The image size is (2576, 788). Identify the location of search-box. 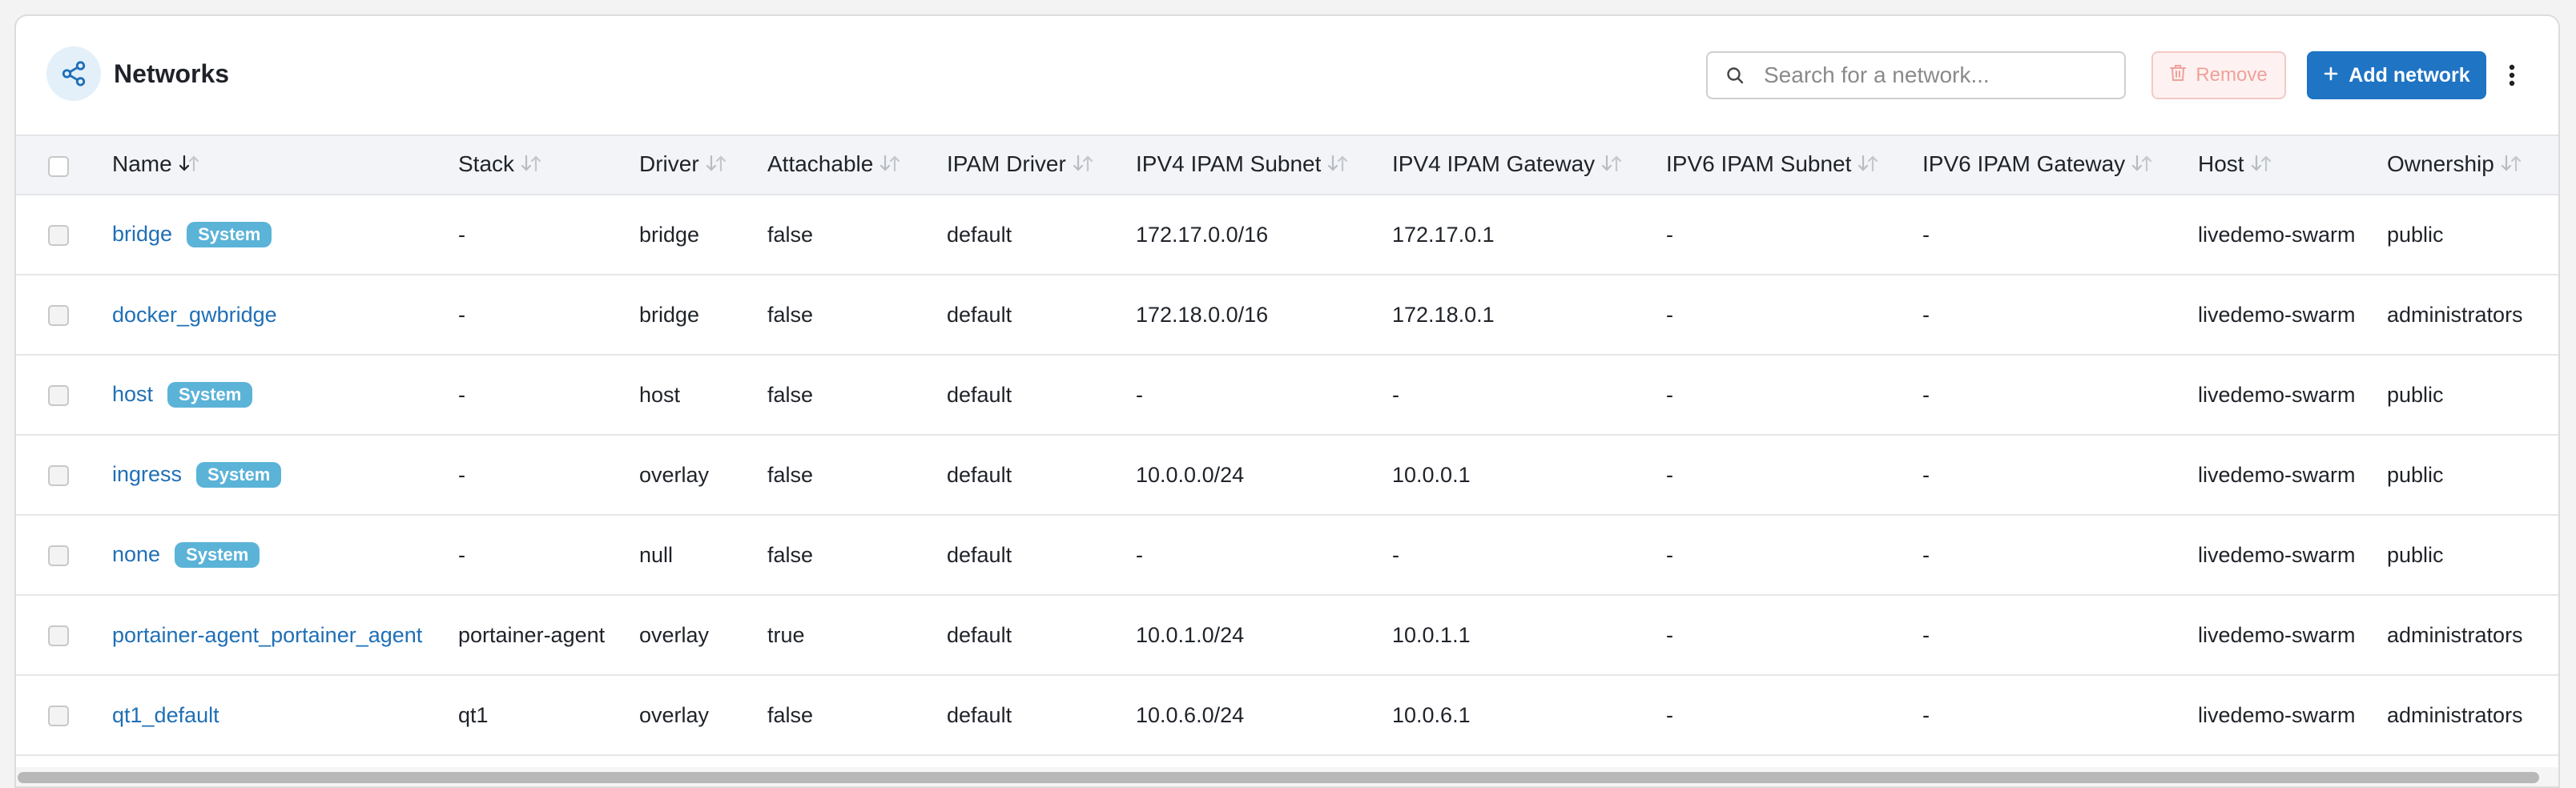
(1916, 75).